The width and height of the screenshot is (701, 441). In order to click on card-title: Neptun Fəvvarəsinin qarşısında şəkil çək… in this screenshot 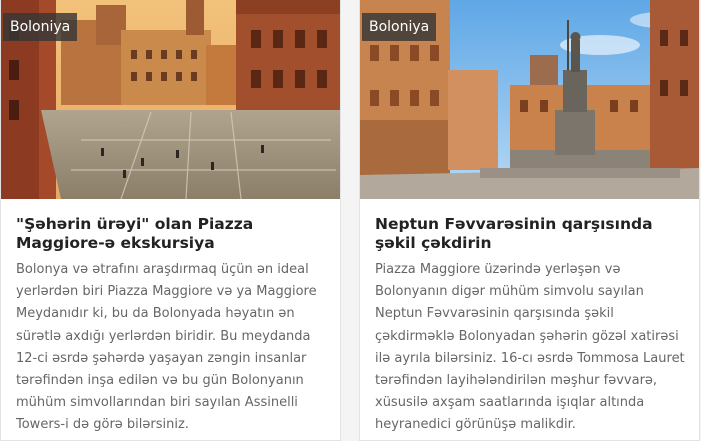, I will do `click(530, 234)`.